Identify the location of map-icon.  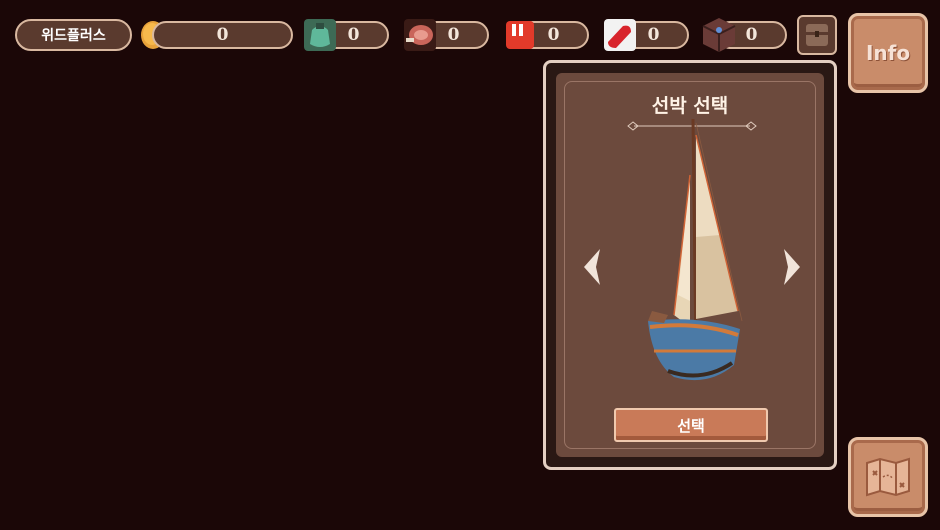
(888, 477).